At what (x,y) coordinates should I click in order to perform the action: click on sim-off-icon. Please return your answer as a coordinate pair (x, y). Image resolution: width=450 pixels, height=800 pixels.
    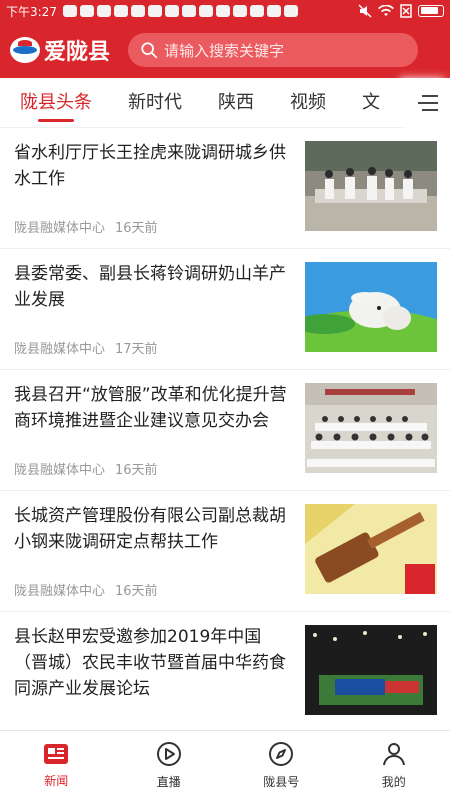
    Looking at the image, I should click on (406, 11).